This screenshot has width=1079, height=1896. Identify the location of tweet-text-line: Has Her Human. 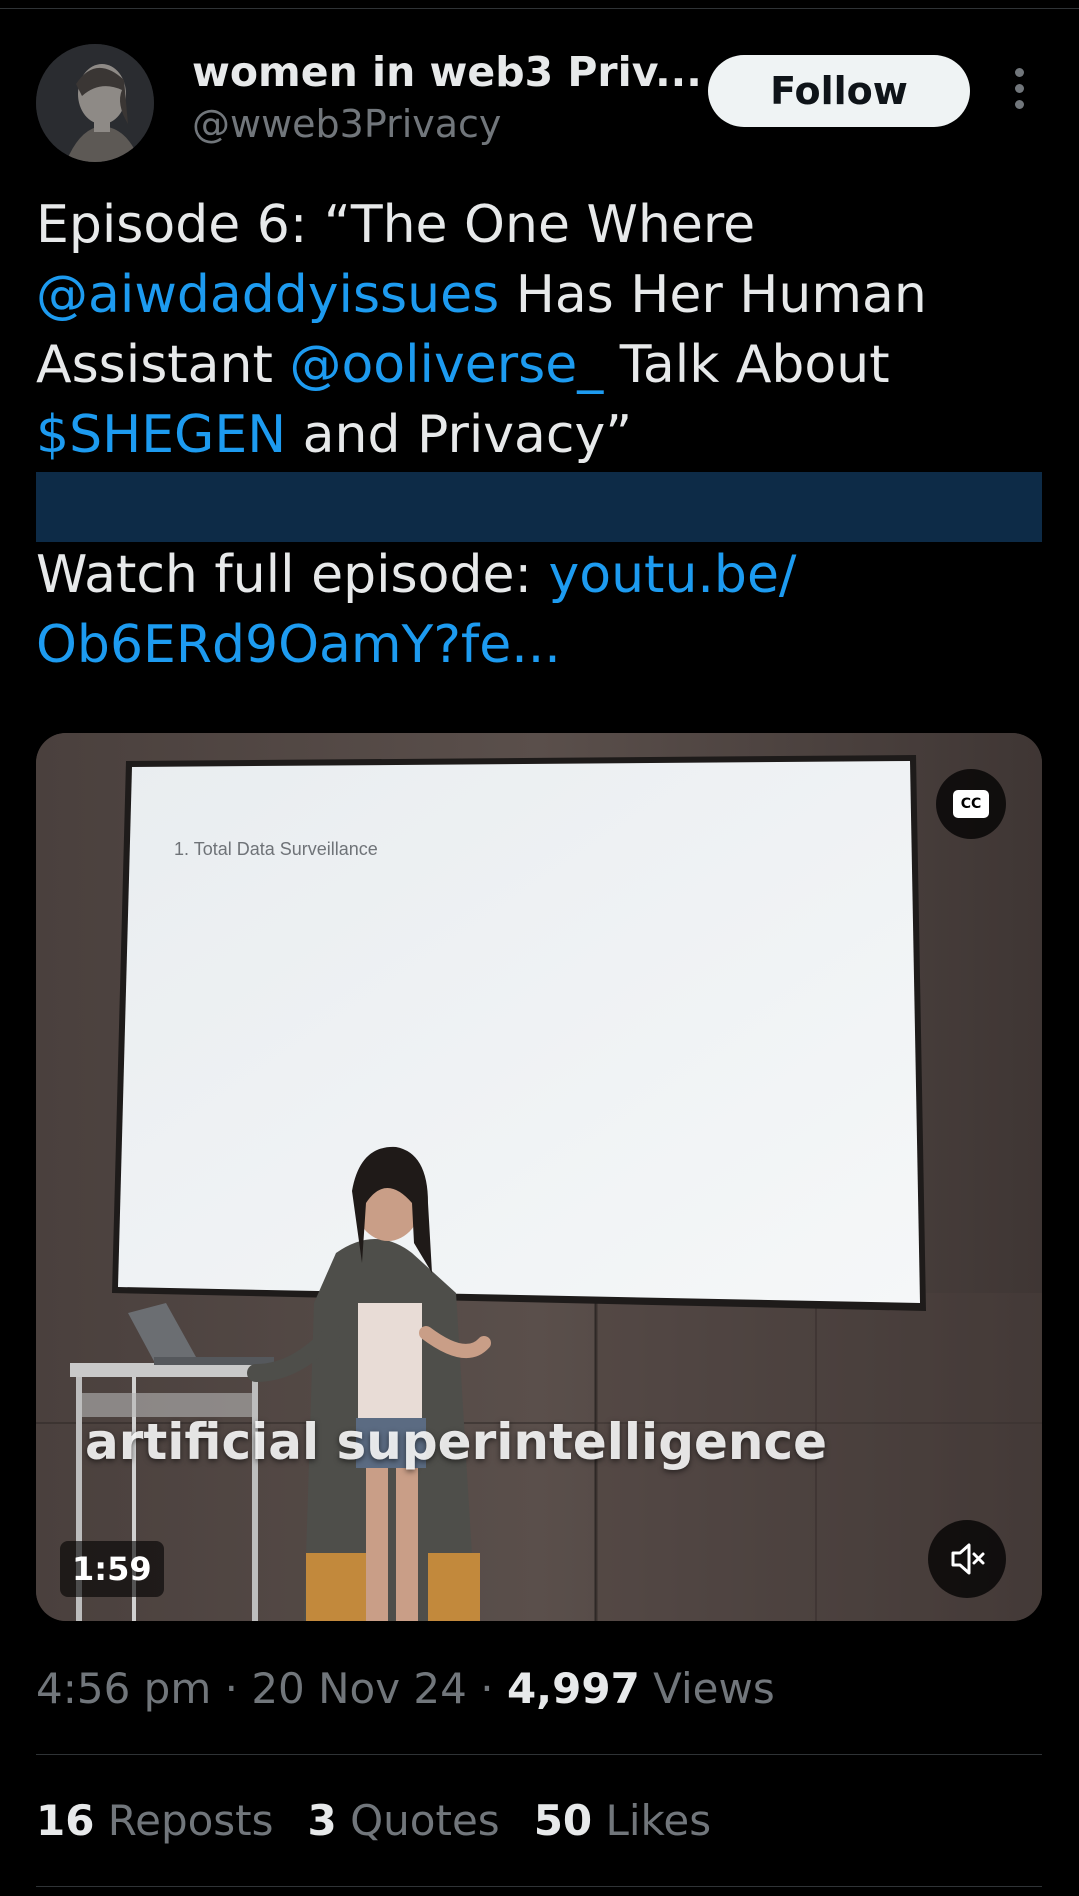
(713, 295).